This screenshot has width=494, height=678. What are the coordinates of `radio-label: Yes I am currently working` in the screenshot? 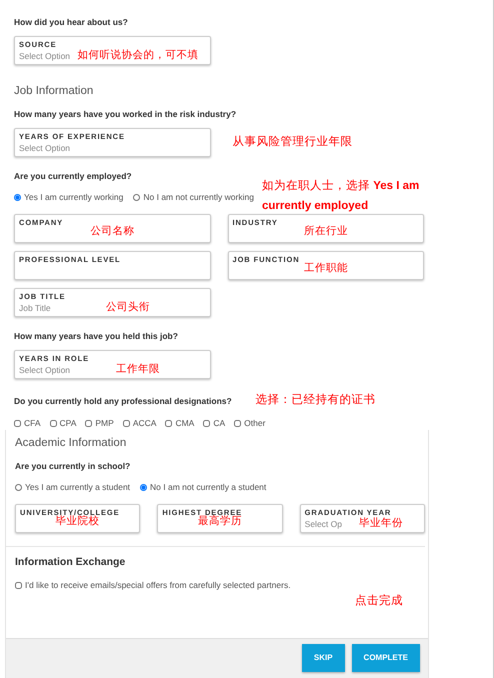 It's located at (74, 197).